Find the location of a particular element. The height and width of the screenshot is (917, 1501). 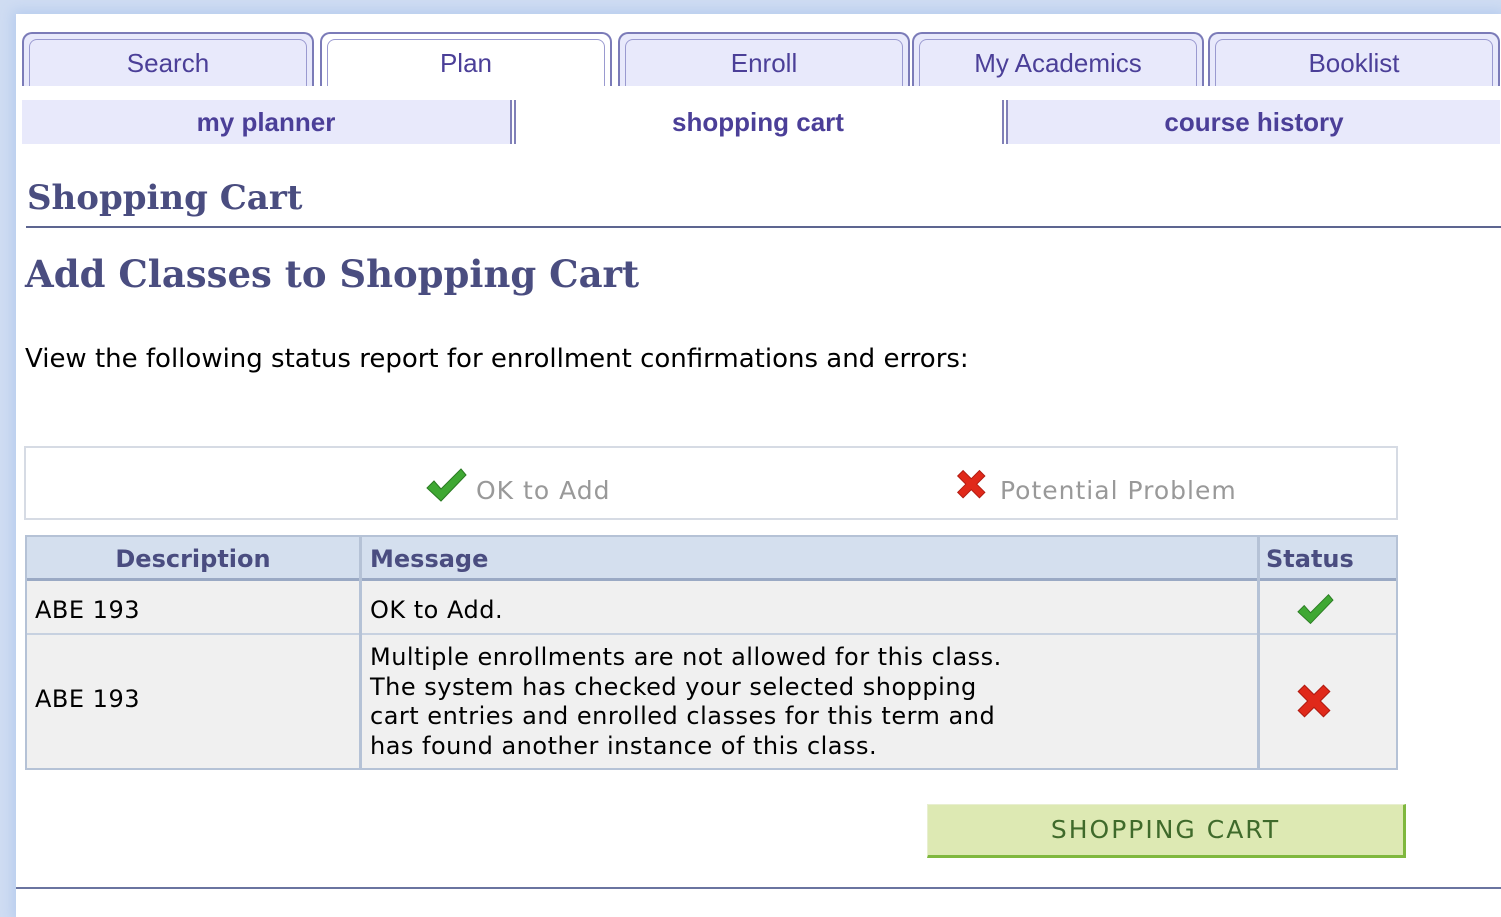

title-divider is located at coordinates (763, 227).